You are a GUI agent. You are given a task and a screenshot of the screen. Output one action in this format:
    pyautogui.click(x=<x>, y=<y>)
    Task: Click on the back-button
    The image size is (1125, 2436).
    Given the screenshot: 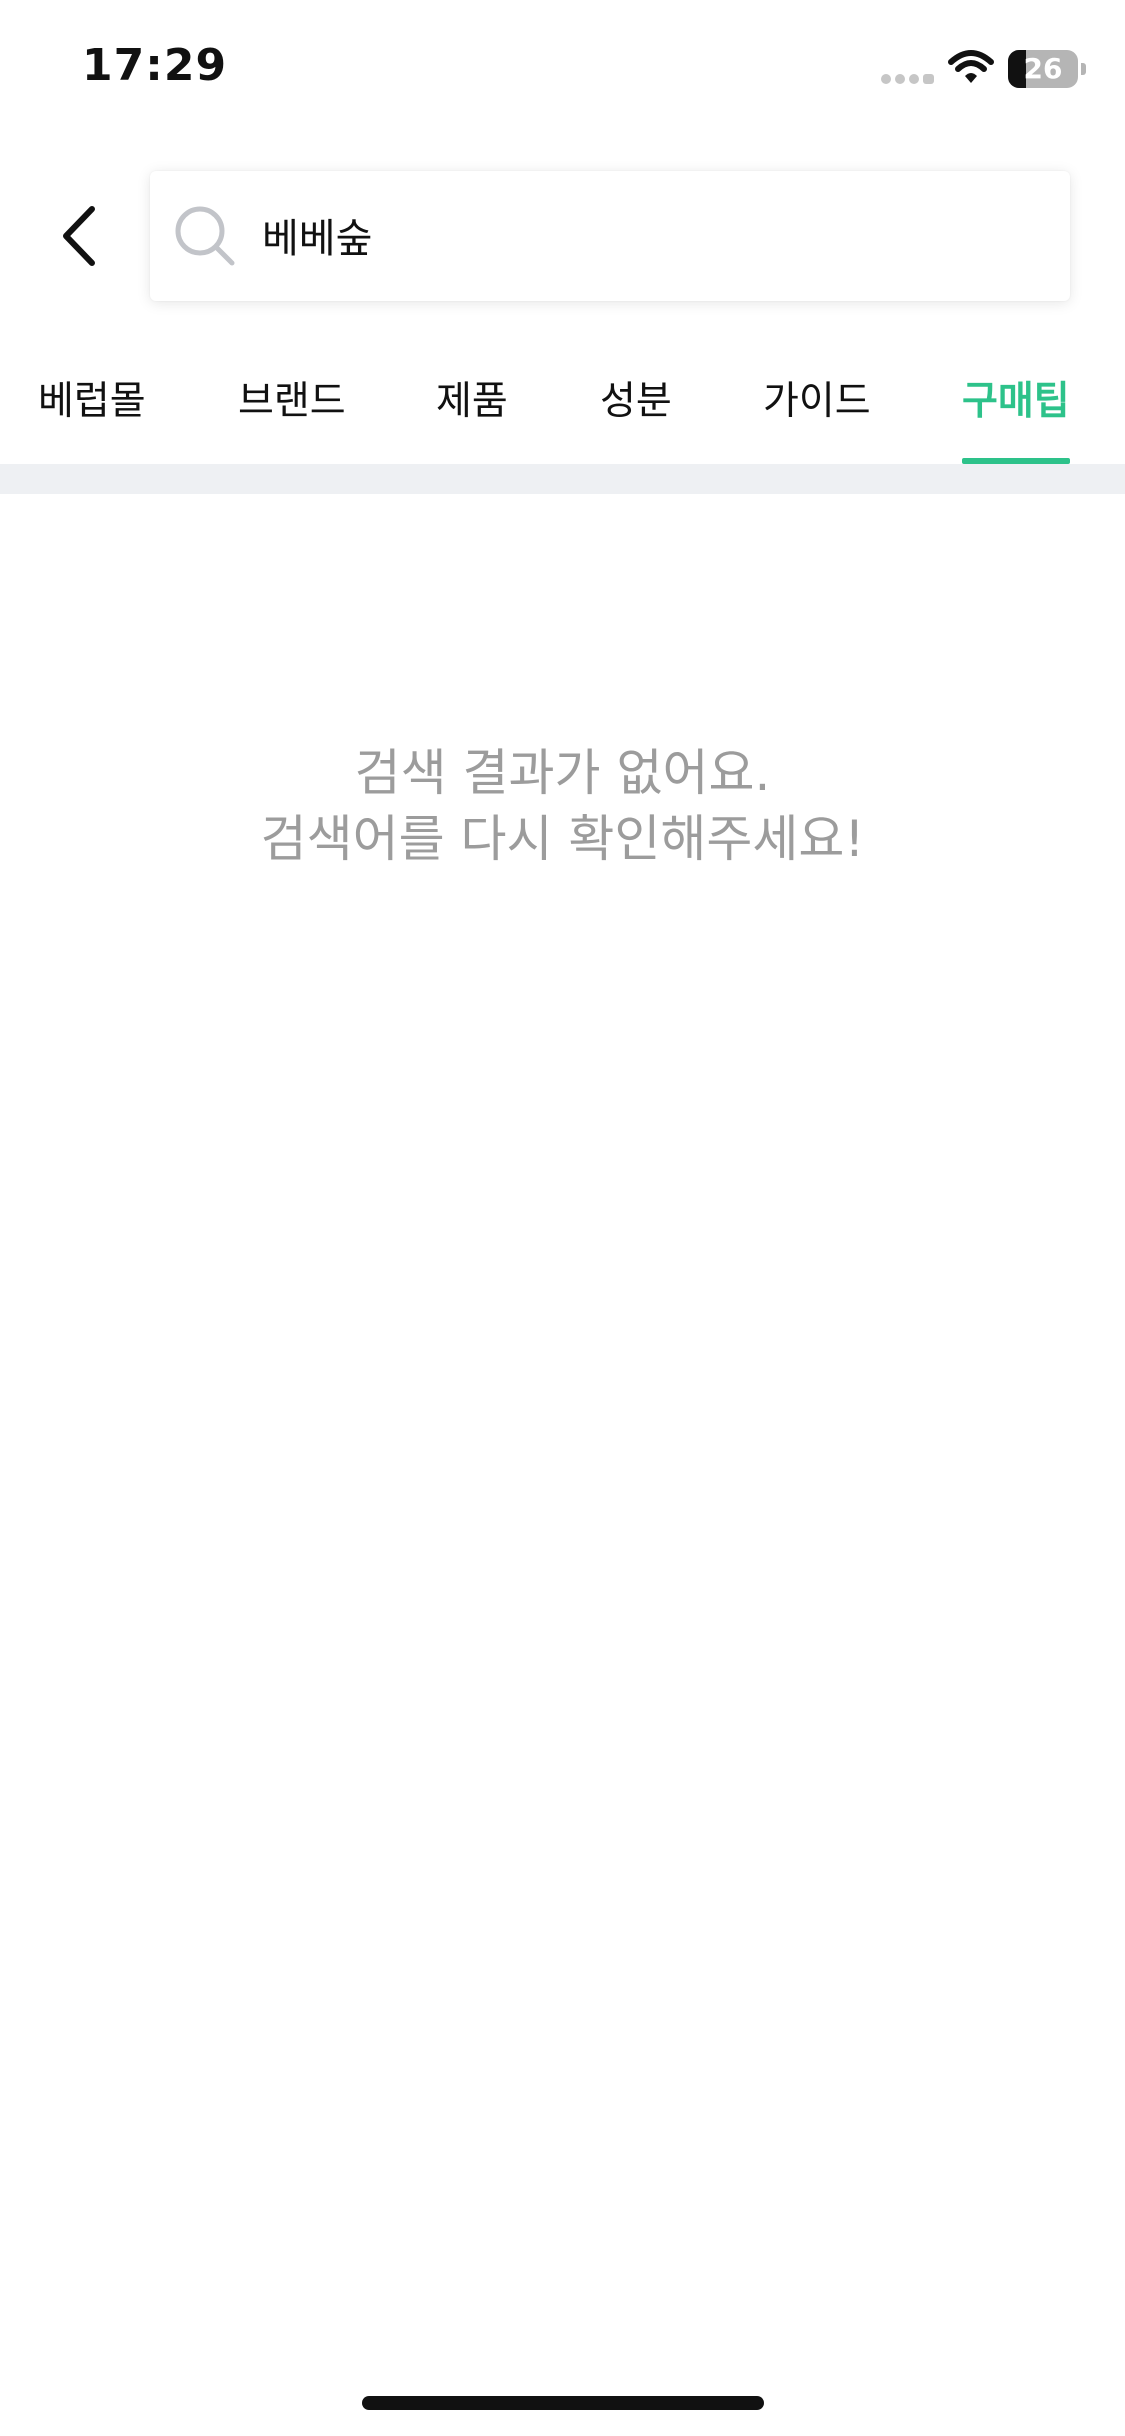 What is the action you would take?
    pyautogui.click(x=80, y=236)
    